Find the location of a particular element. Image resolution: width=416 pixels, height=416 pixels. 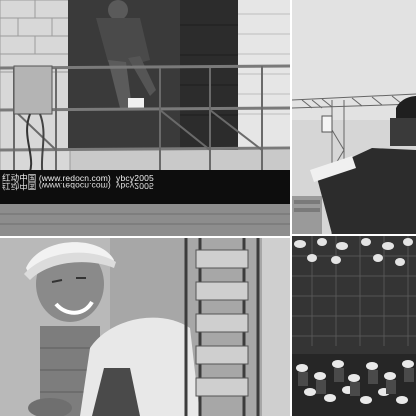

workers-crowd-photo is located at coordinates (354, 326).